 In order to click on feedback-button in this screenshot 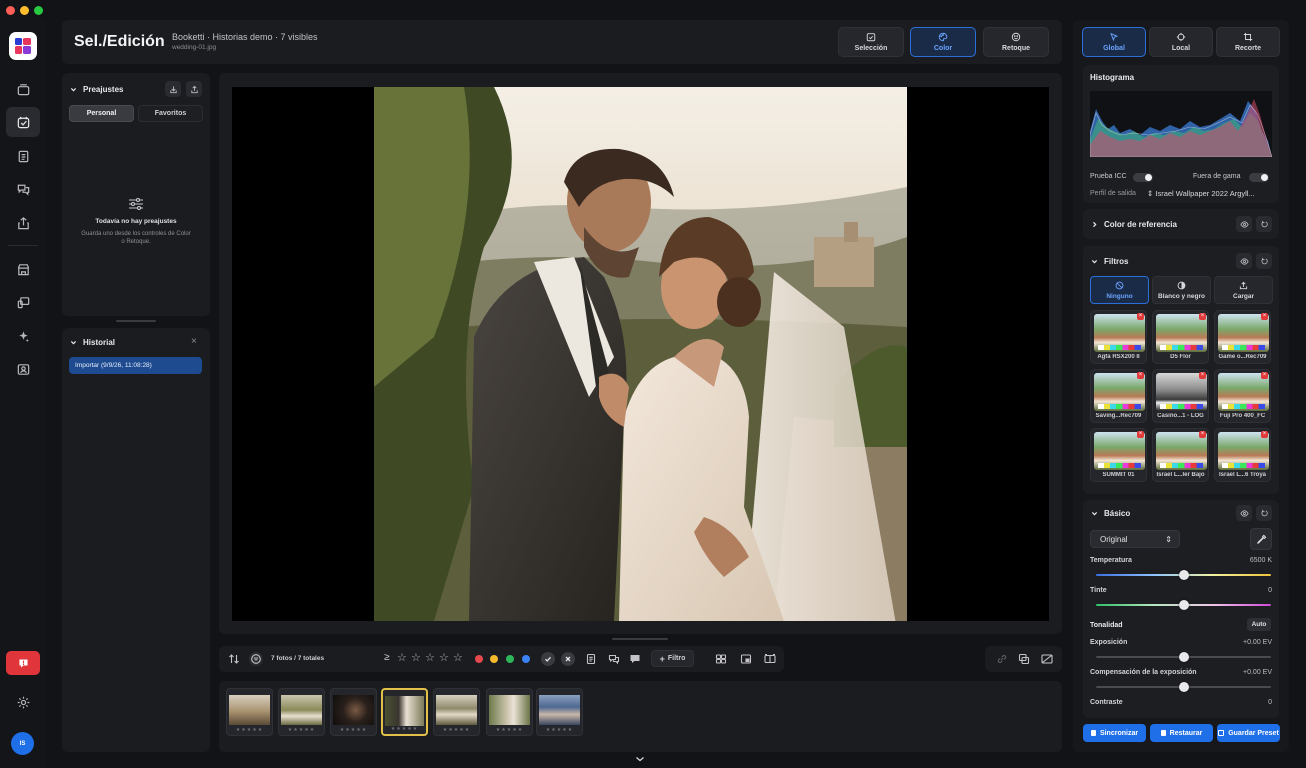, I will do `click(23, 663)`.